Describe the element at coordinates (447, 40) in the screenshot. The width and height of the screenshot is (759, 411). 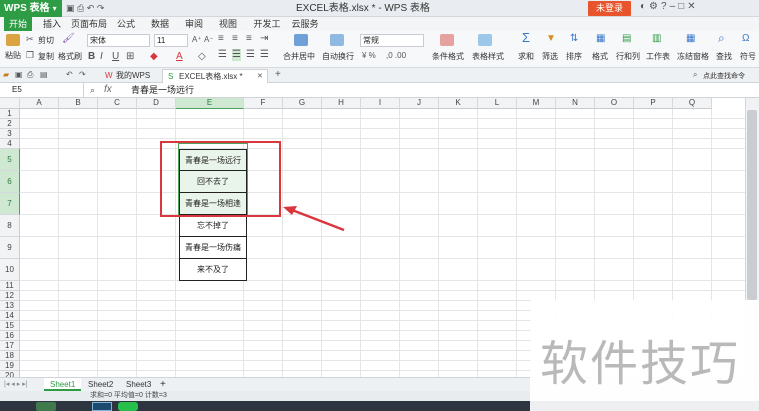
I see `conditional-format-icon` at that location.